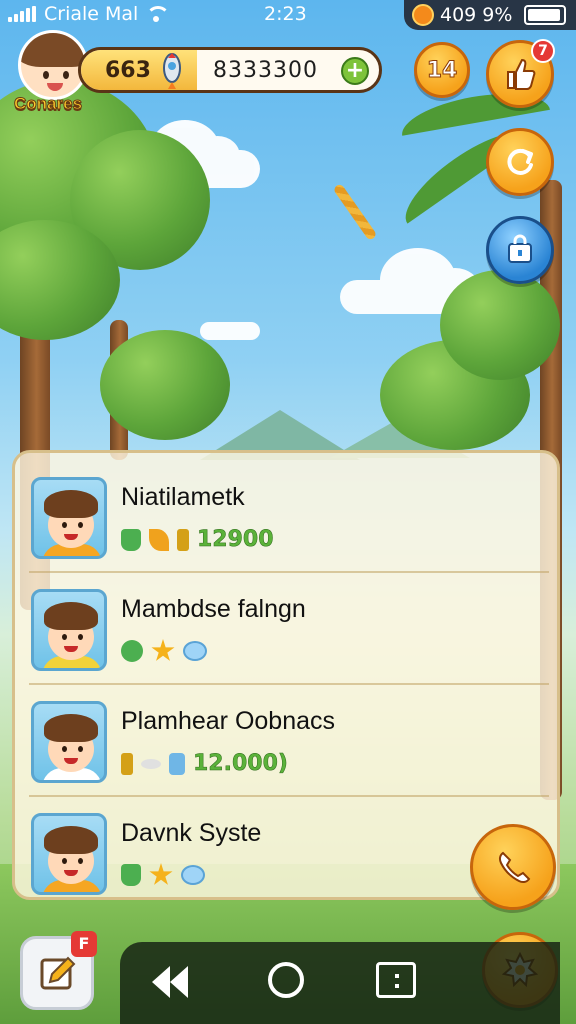  What do you see at coordinates (159, 539) in the screenshot?
I see `leaf-icon` at bounding box center [159, 539].